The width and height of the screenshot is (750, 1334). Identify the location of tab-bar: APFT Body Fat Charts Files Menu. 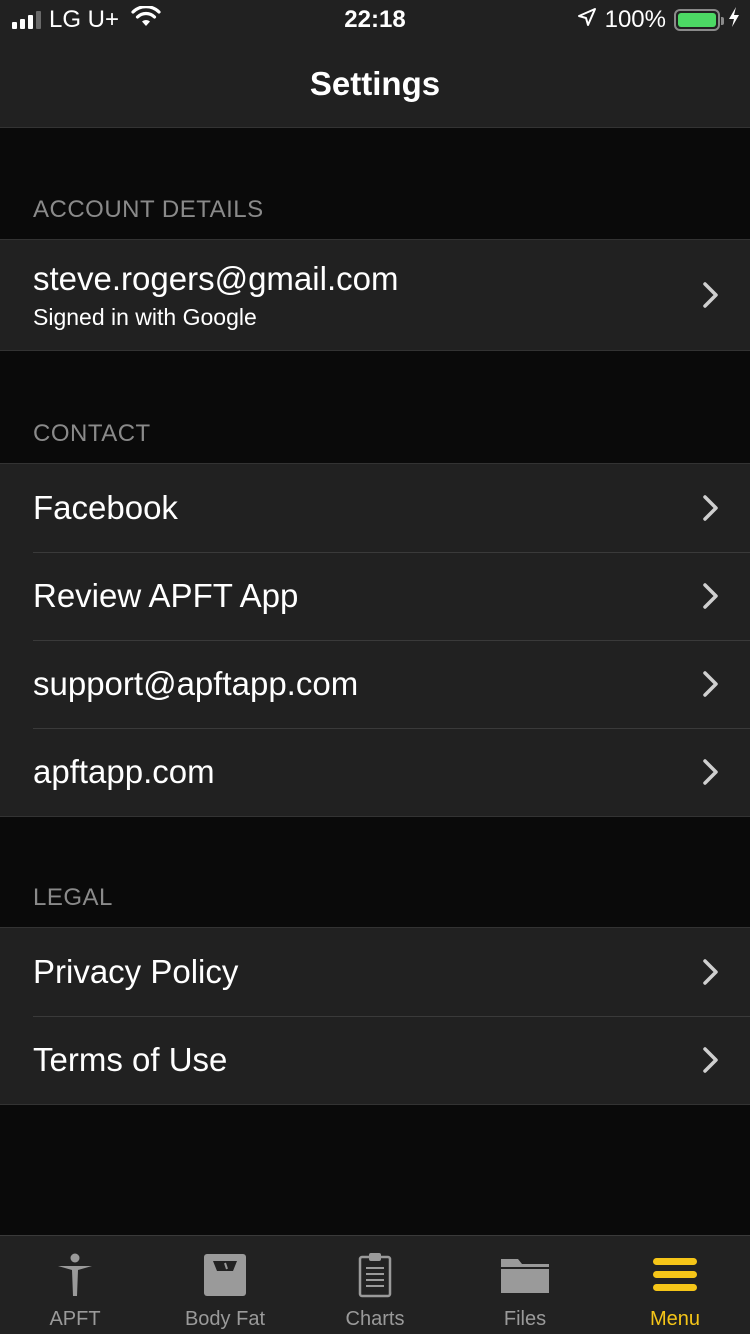
(375, 1284).